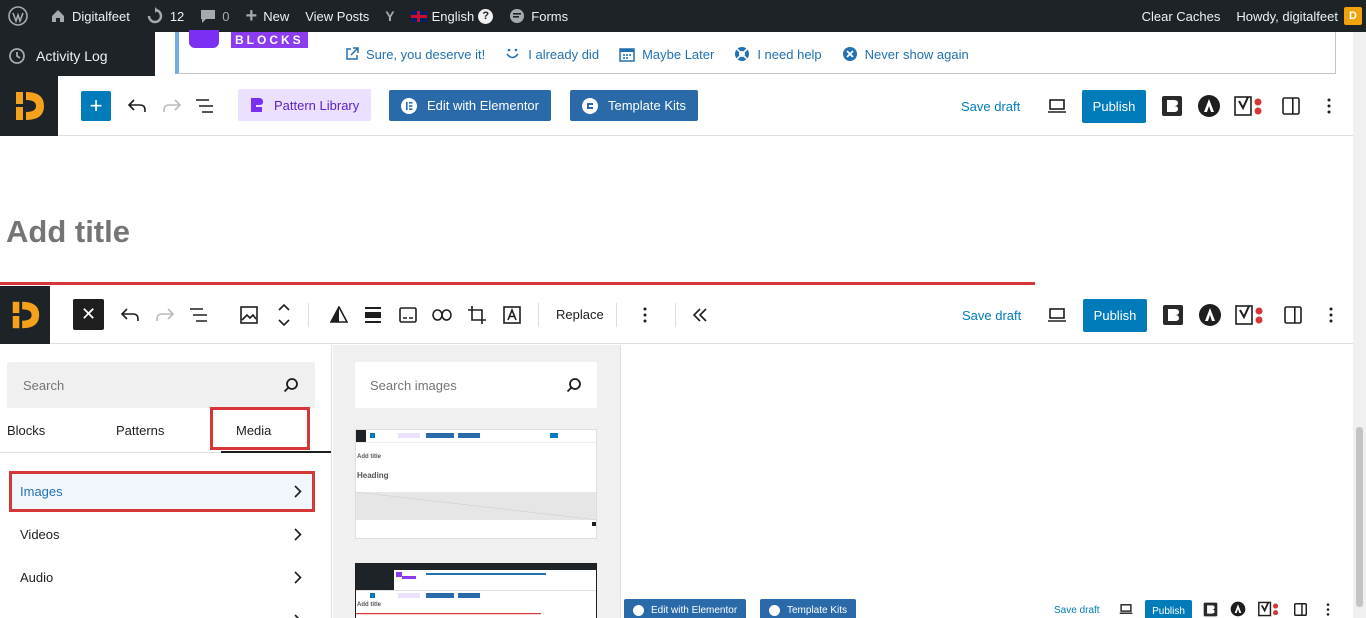 The width and height of the screenshot is (1366, 618). Describe the element at coordinates (468, 385) in the screenshot. I see `media-search-input` at that location.